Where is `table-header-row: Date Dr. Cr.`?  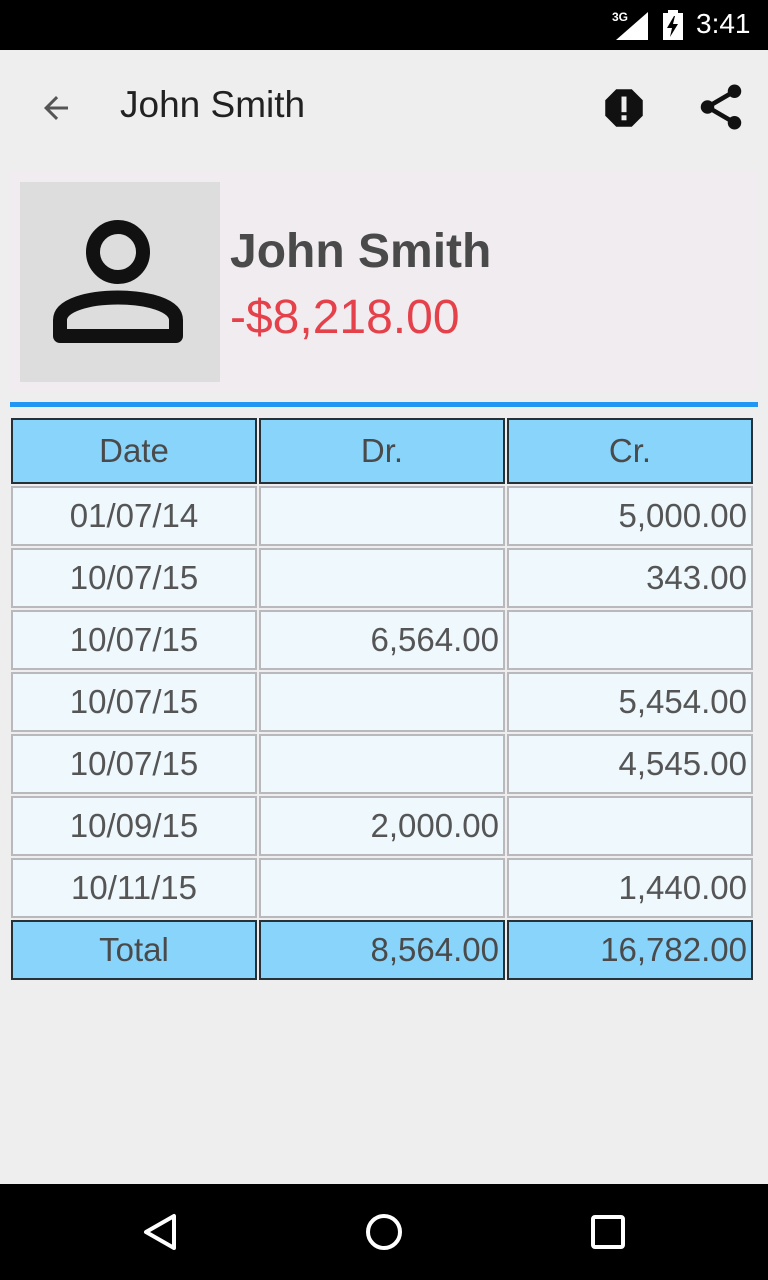
table-header-row: Date Dr. Cr. is located at coordinates (384, 452).